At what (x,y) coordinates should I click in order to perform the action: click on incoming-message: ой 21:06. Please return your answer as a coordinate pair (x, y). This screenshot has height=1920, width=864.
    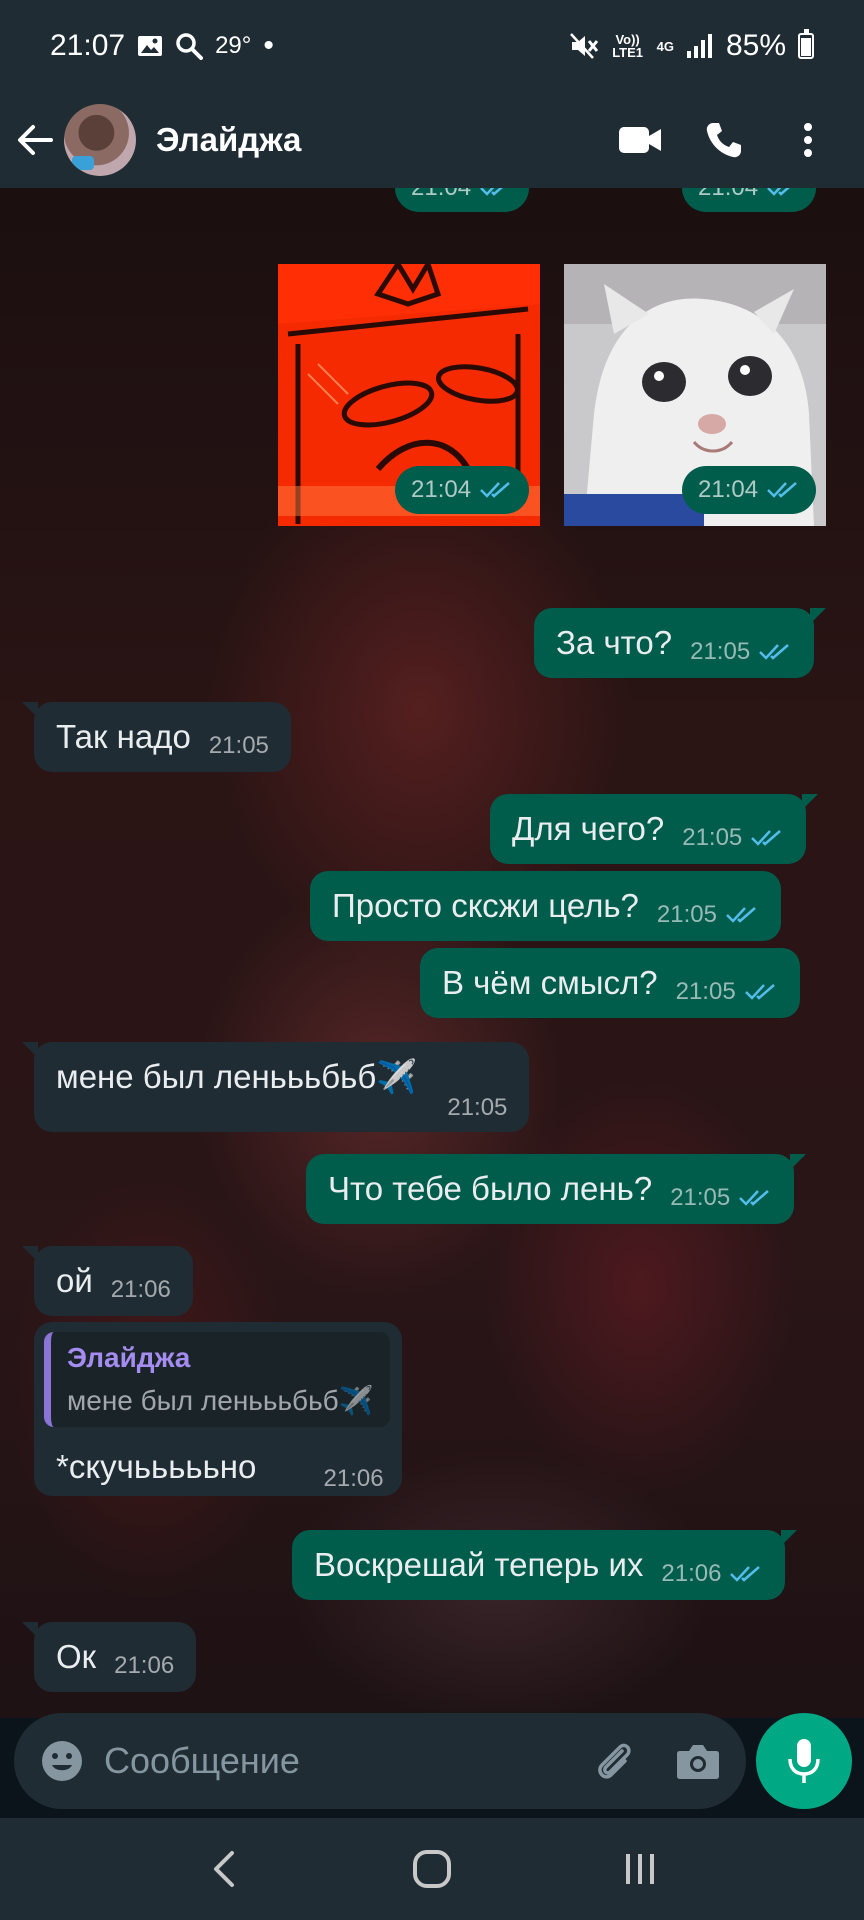
    Looking at the image, I should click on (107, 1281).